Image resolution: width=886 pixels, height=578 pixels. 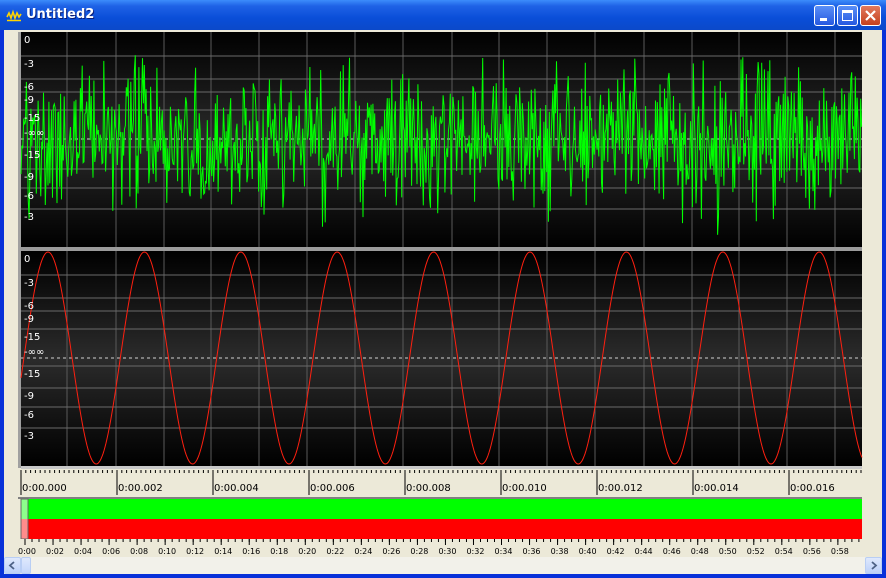 I want to click on time-label: 0:00.000, so click(x=44, y=488).